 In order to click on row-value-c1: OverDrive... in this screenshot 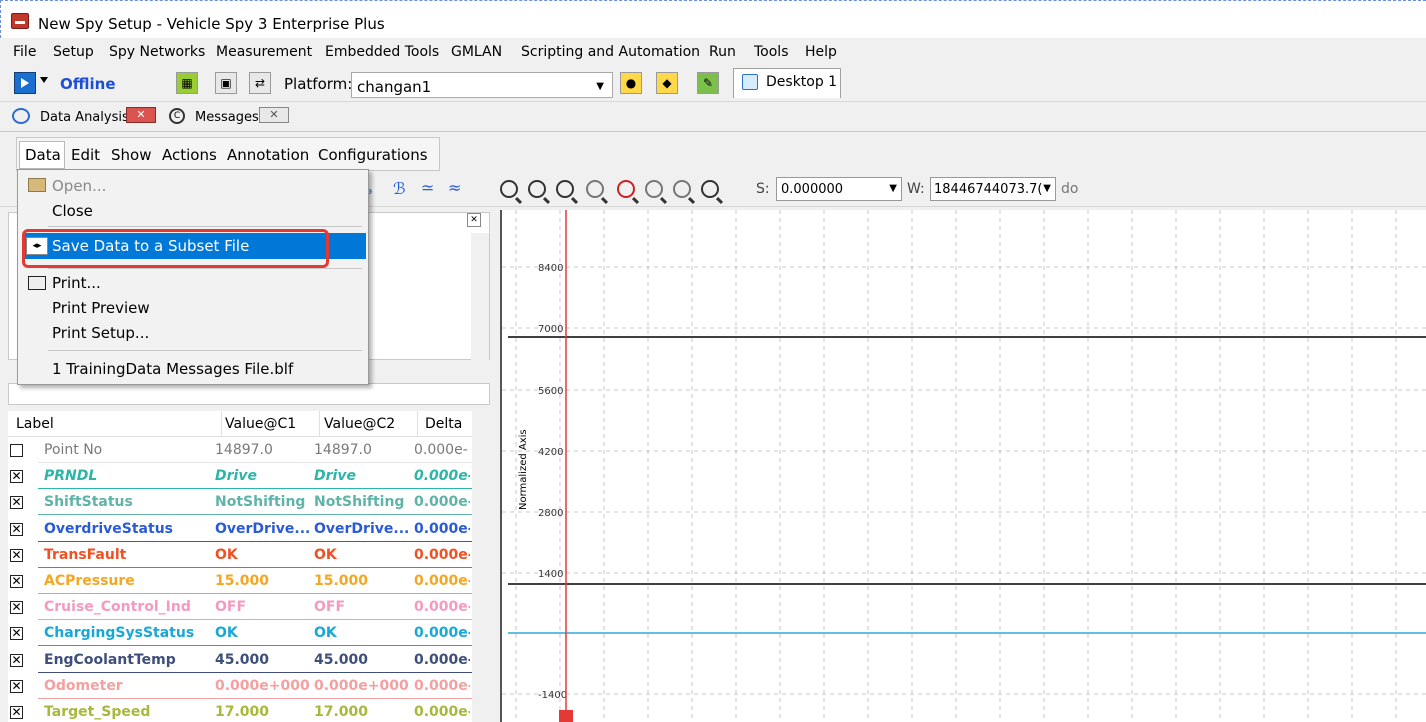, I will do `click(263, 528)`.